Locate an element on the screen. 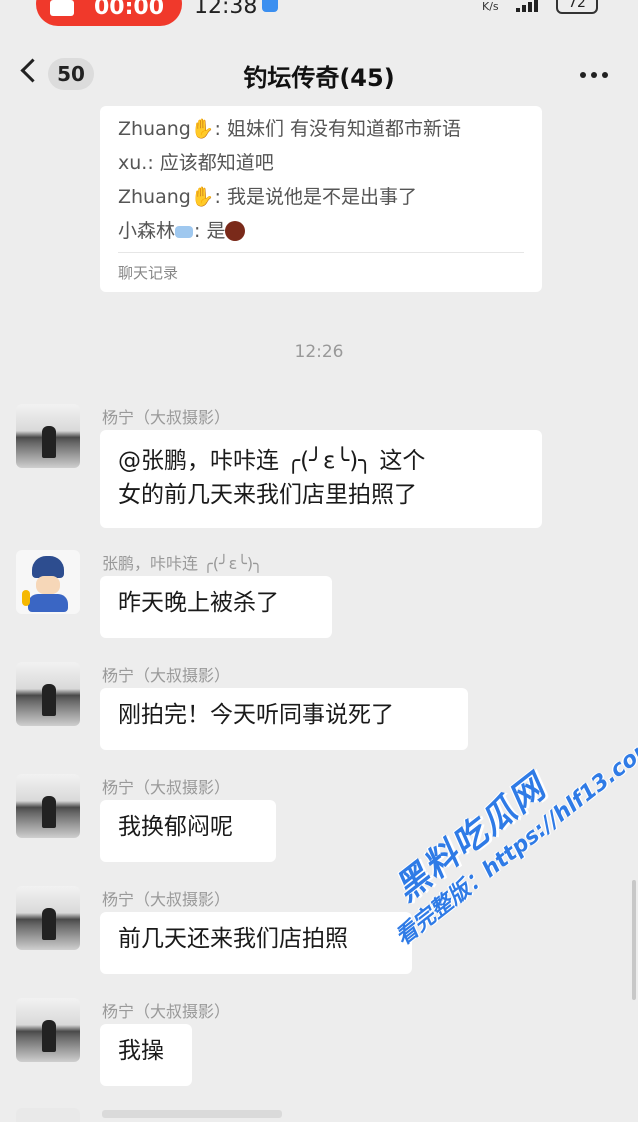 The image size is (638, 1122). message-text-line: 昨天晚上被杀了 is located at coordinates (198, 603).